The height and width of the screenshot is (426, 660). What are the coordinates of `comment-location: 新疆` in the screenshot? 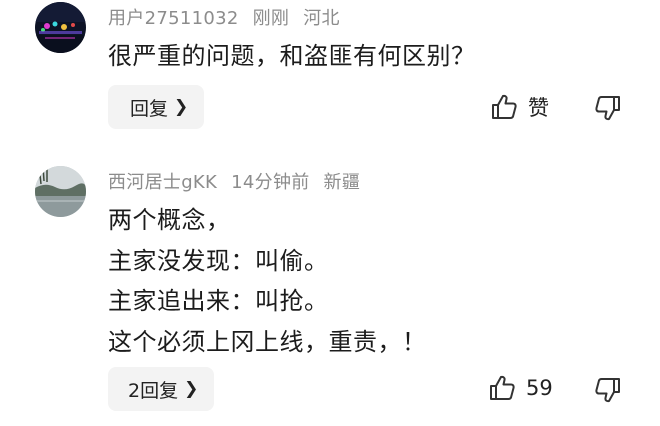 It's located at (342, 182).